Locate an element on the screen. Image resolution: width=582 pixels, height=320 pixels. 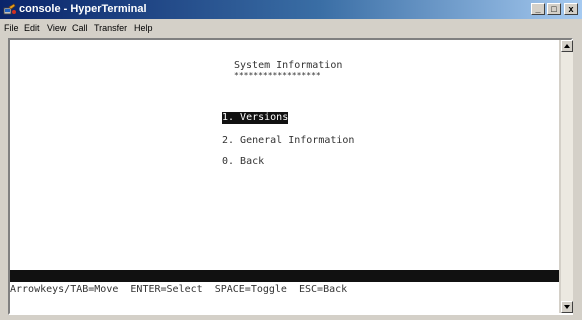
scroll-down-button is located at coordinates (567, 307).